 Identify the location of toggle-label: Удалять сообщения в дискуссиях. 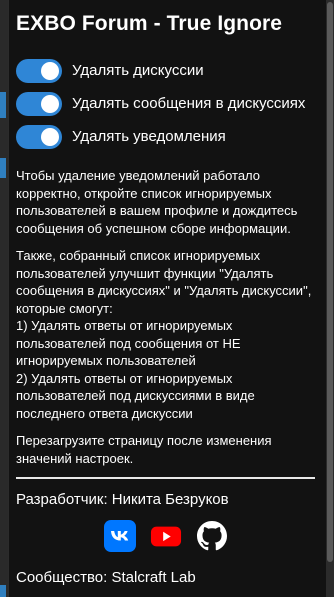
(189, 103).